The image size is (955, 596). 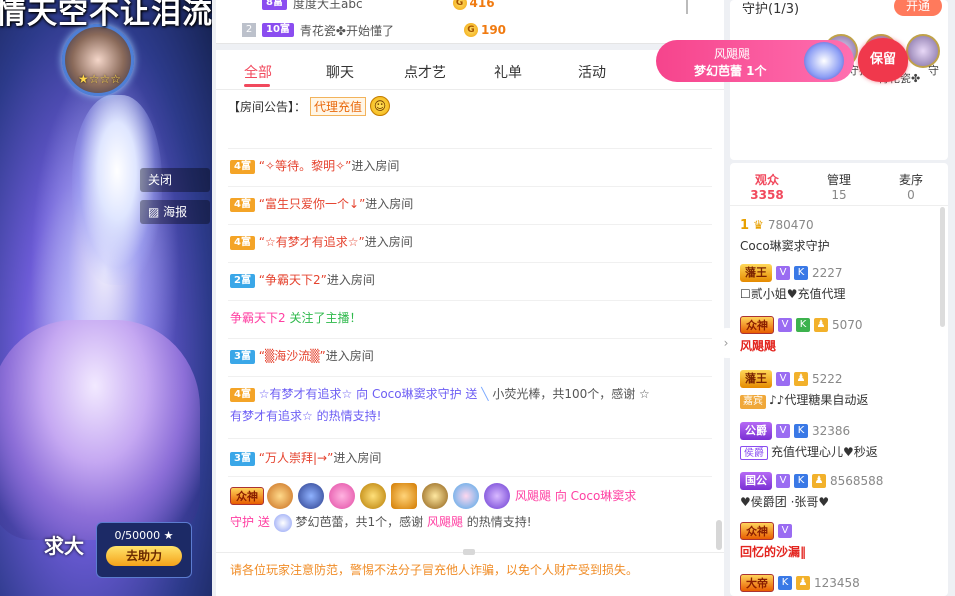 I want to click on close-button: 关闭, so click(x=175, y=180).